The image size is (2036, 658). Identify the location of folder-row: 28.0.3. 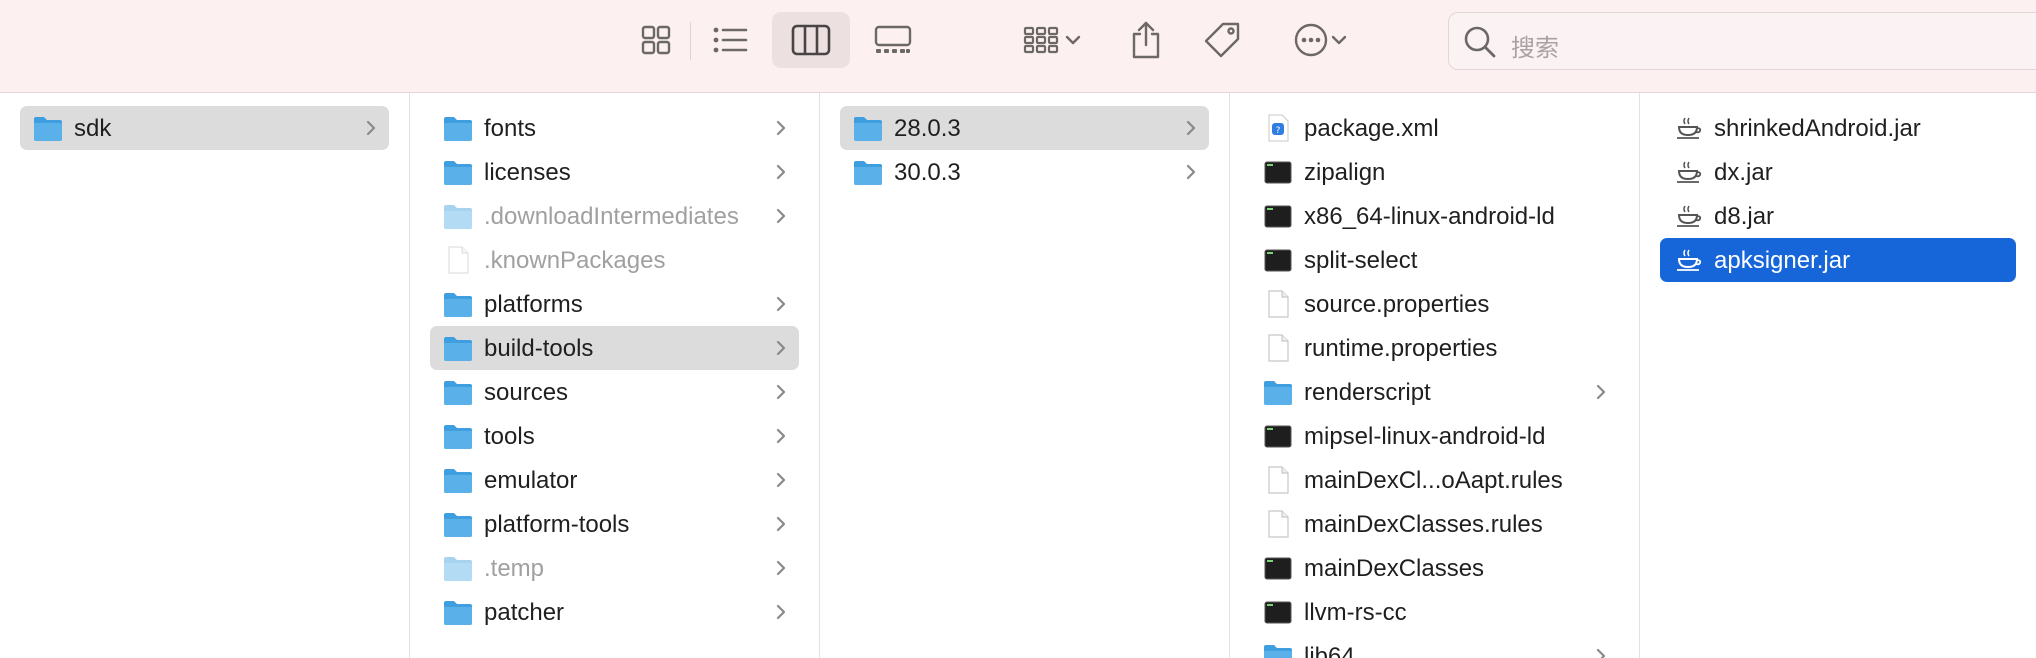
(1024, 128).